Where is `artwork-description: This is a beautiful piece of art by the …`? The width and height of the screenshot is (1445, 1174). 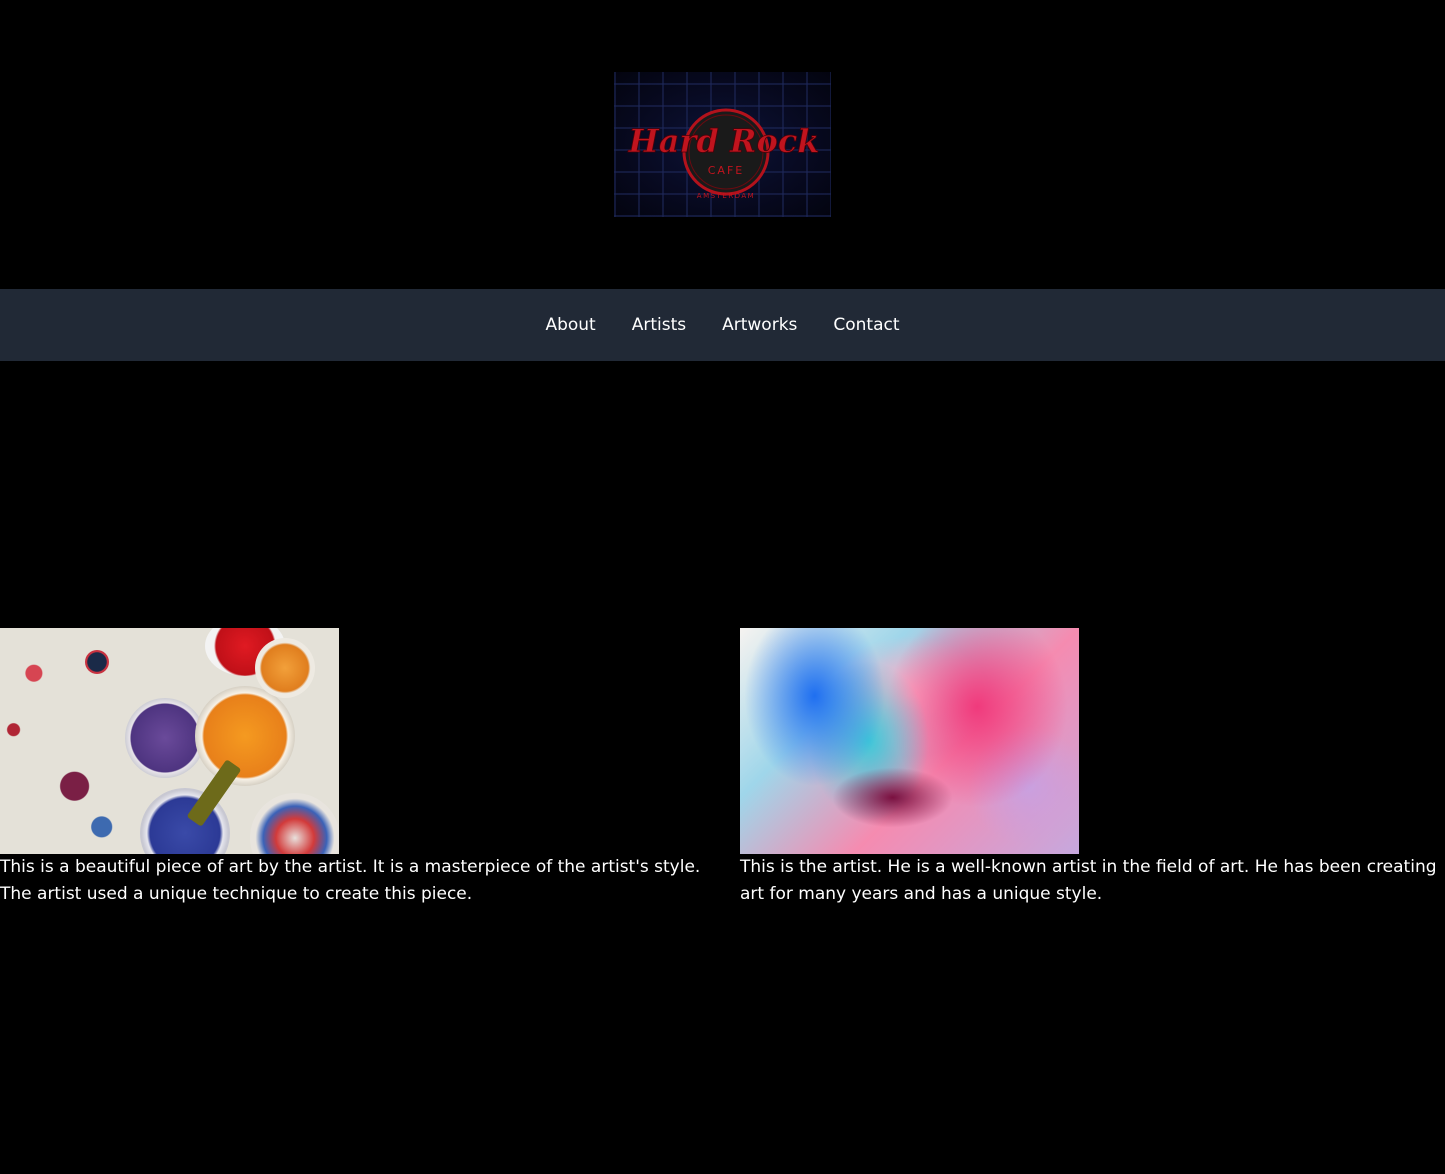 artwork-description: This is a beautiful piece of art by the … is located at coordinates (350, 880).